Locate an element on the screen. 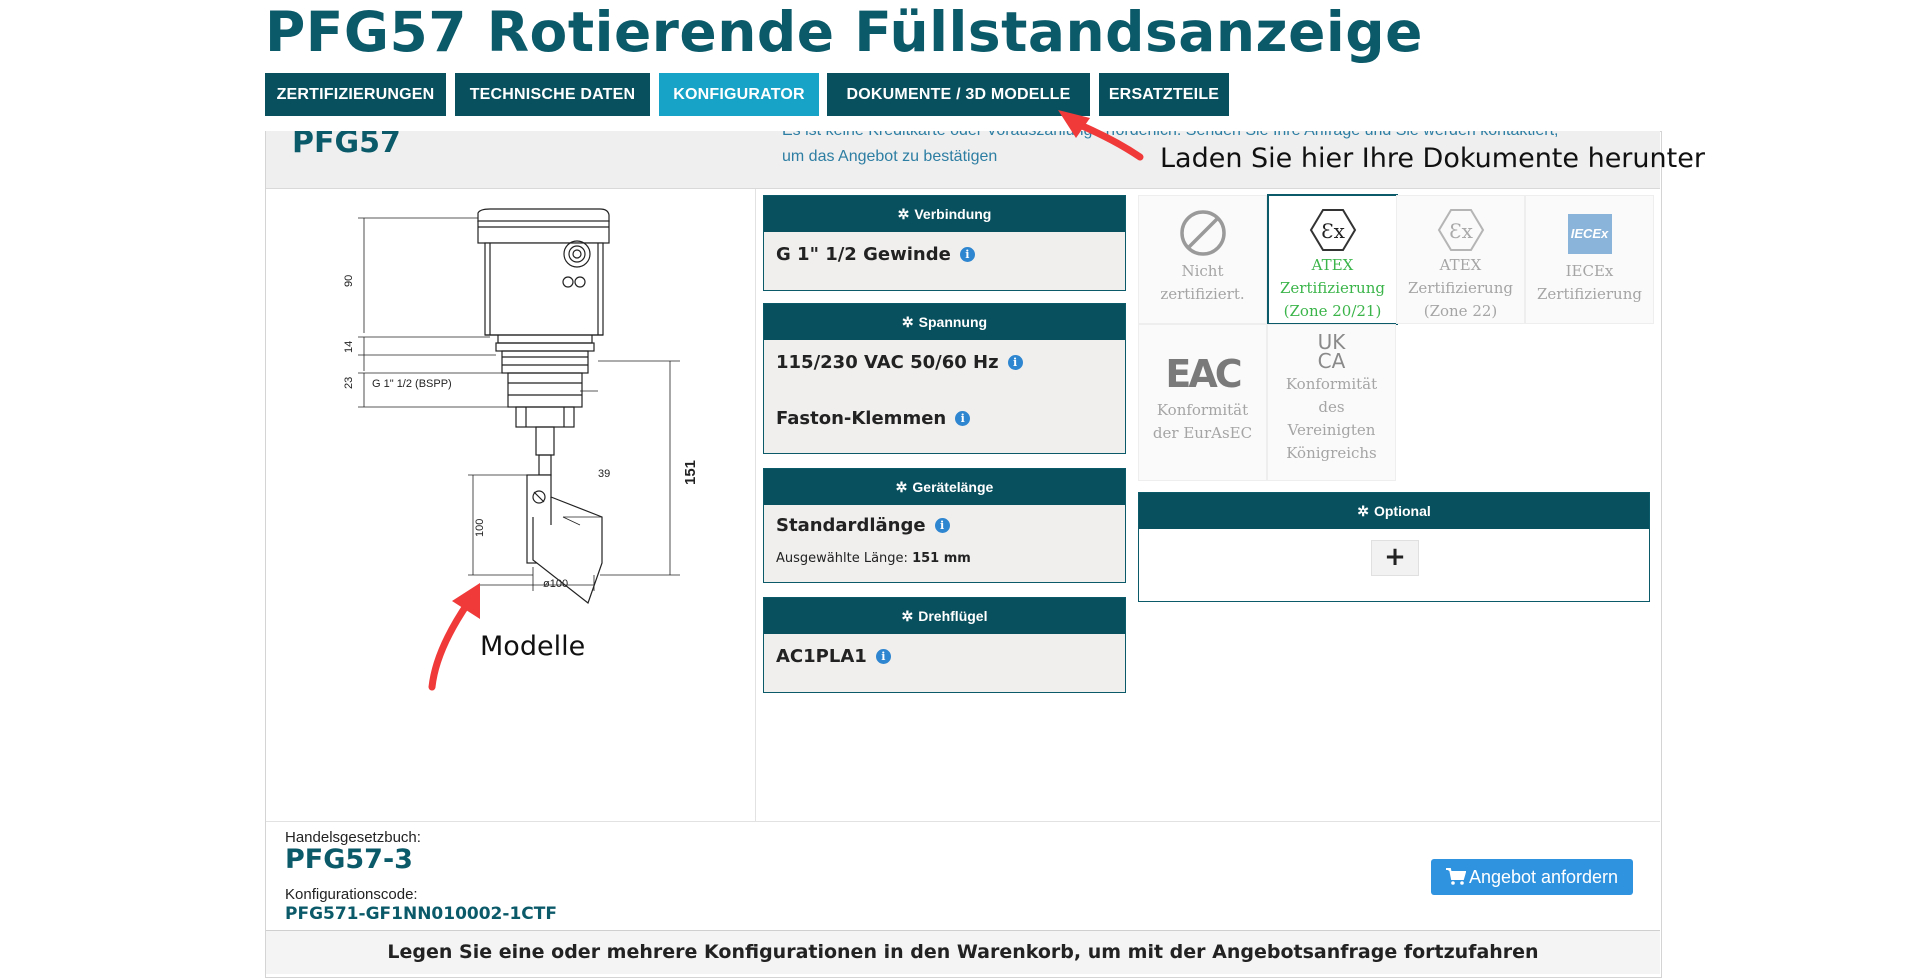  dim-39: 39 is located at coordinates (604, 474).